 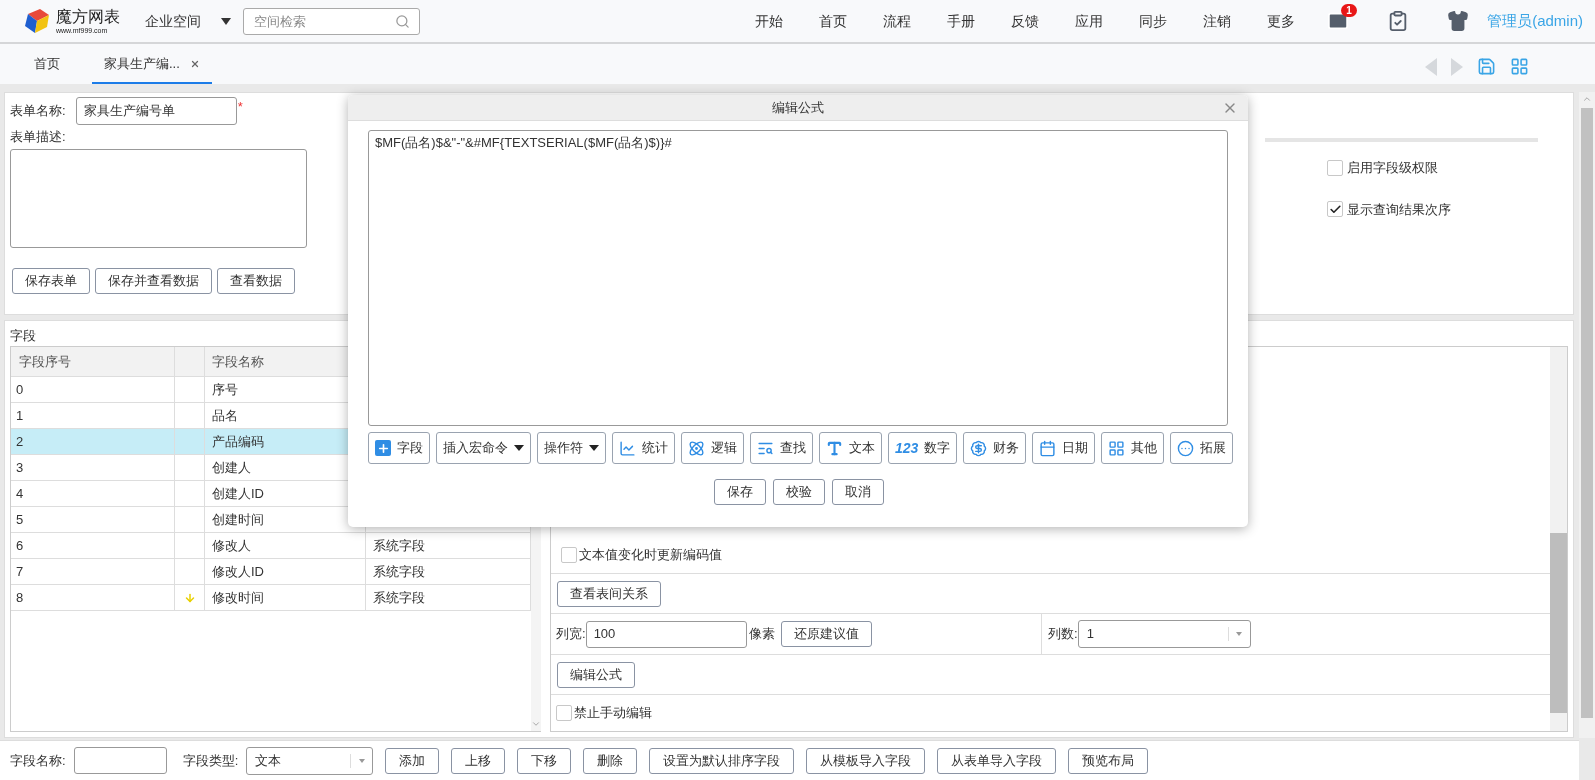 What do you see at coordinates (866, 760) in the screenshot?
I see `toolbar-button: 从模板导入字段` at bounding box center [866, 760].